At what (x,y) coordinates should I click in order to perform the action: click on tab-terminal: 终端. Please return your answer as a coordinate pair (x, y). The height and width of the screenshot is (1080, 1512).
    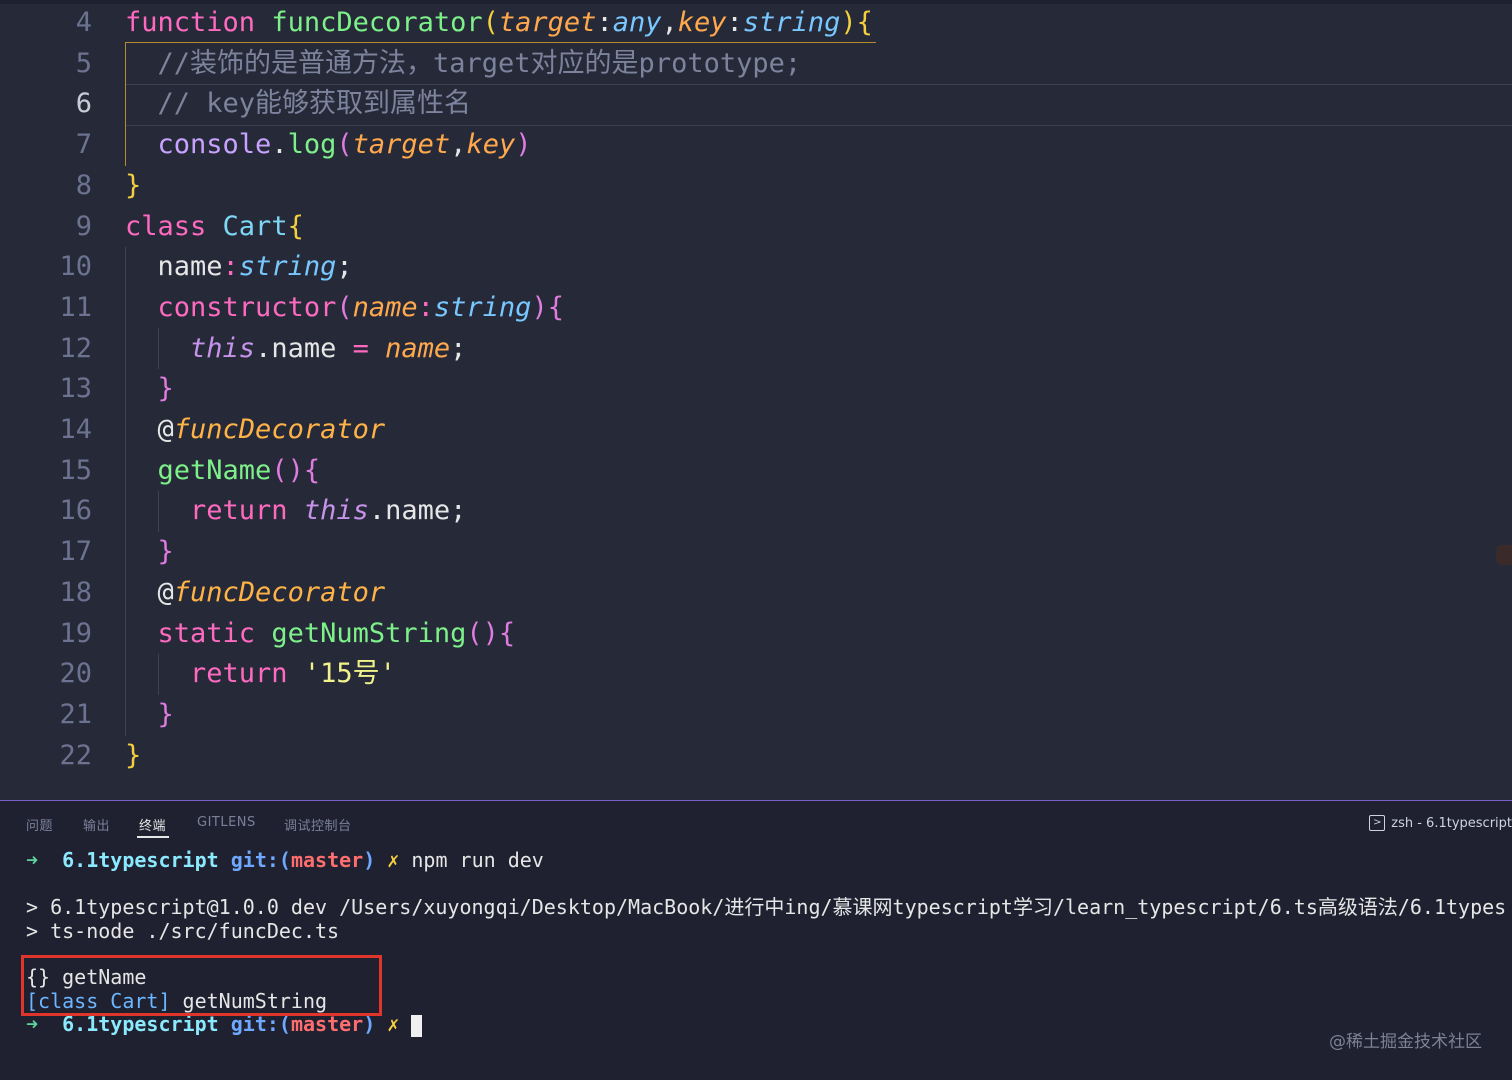
    Looking at the image, I should click on (152, 824).